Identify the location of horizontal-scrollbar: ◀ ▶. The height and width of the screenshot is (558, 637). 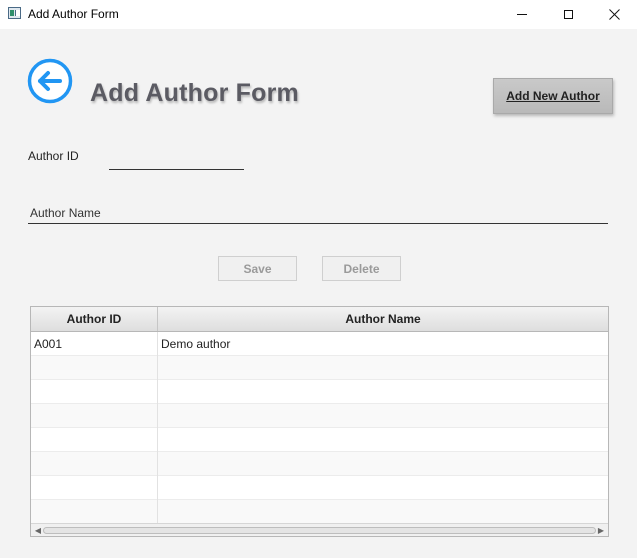
(319, 529).